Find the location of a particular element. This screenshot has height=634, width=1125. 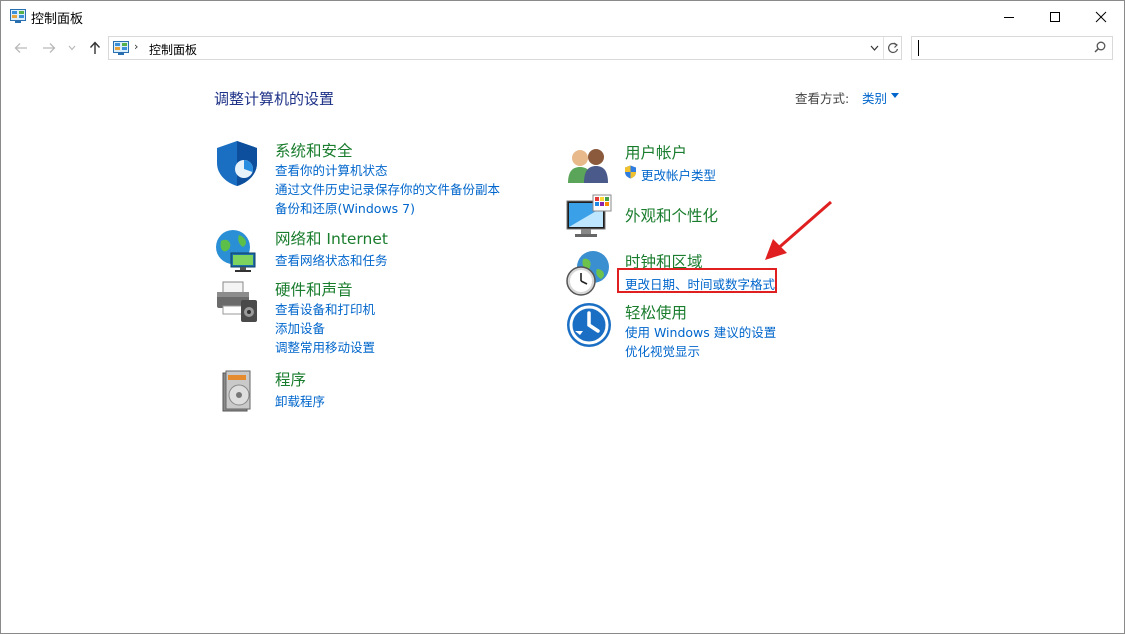

link-network-status: 查看网络状态和任务 is located at coordinates (331, 259).